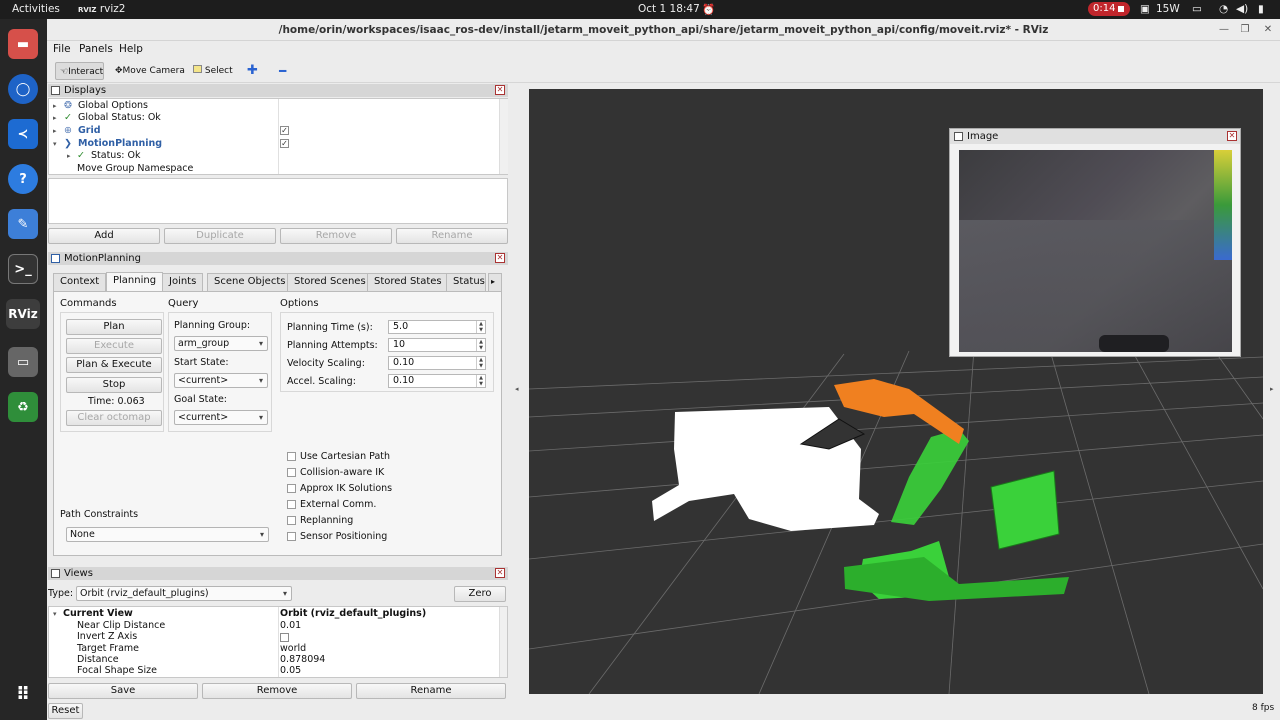 The height and width of the screenshot is (720, 1280). I want to click on grid-enable-checkbox: ✓, so click(284, 130).